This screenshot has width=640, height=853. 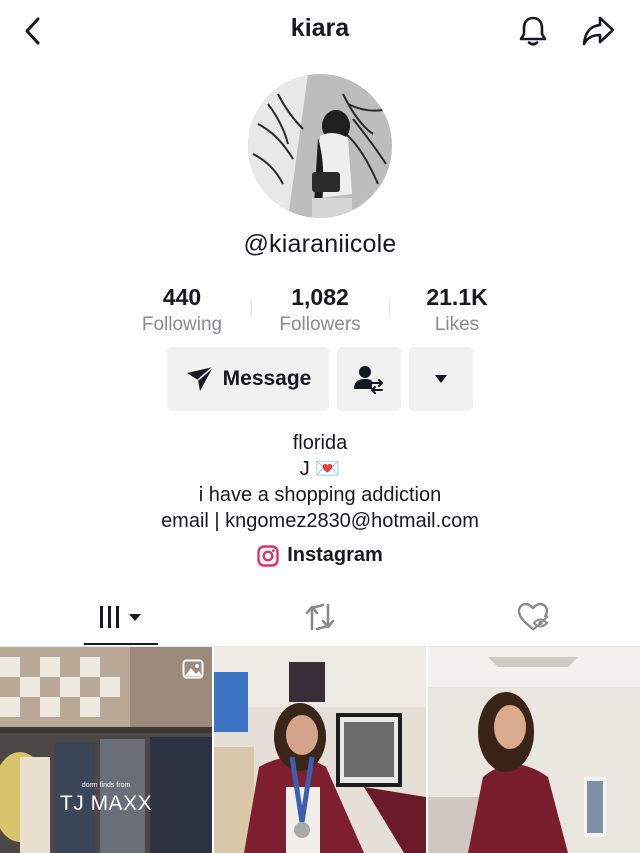 I want to click on instagram-link-label: Instagram, so click(x=335, y=555).